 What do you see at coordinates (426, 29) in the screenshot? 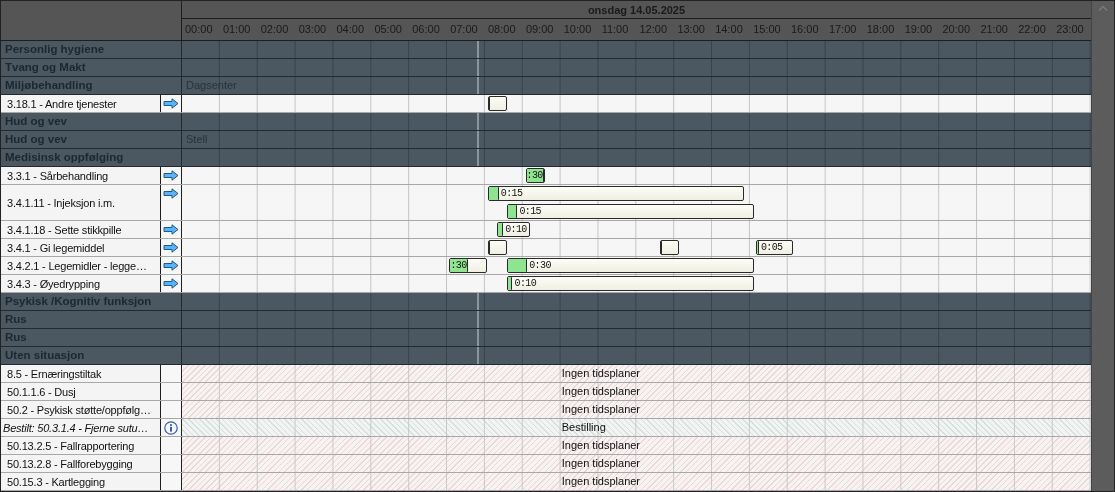
I see `hour-label: 06:00` at bounding box center [426, 29].